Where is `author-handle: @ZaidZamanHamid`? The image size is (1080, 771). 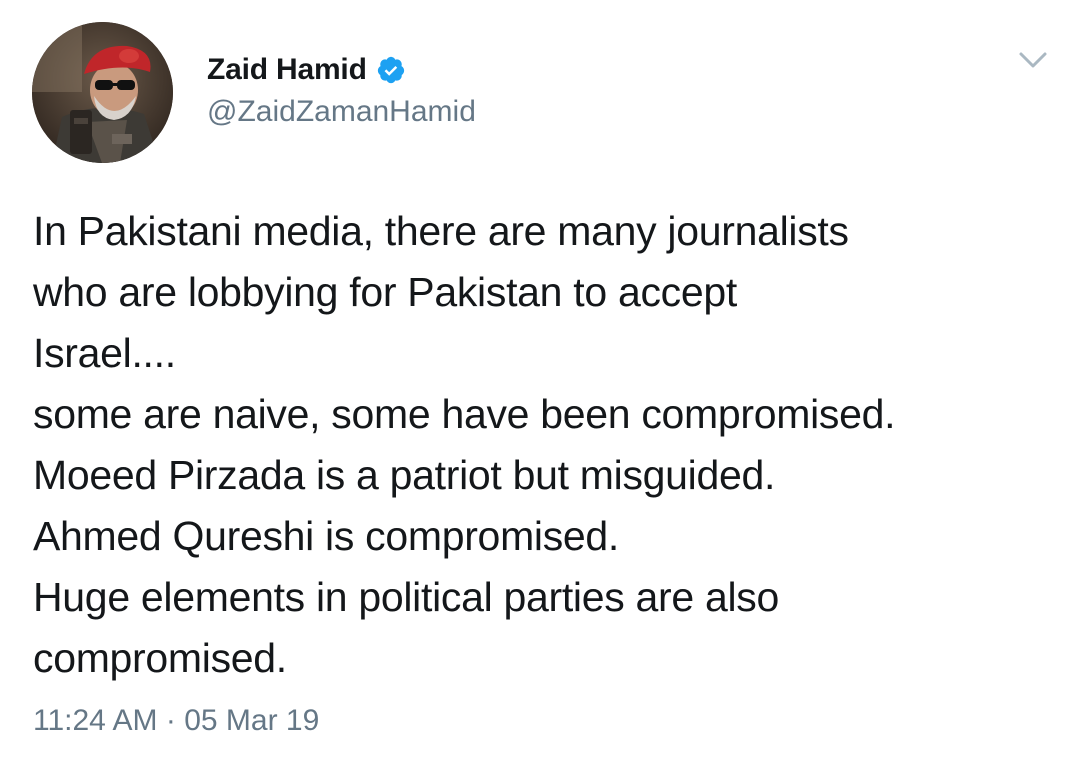 author-handle: @ZaidZamanHamid is located at coordinates (341, 112).